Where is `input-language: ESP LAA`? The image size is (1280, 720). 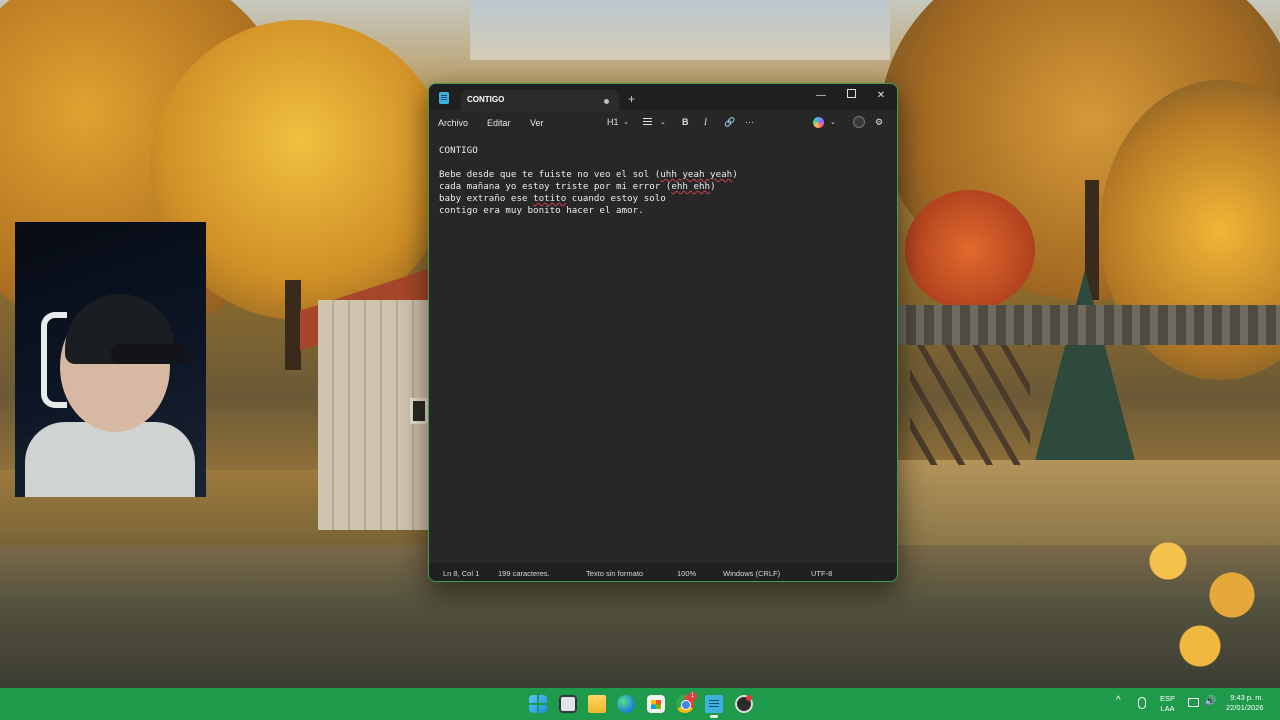 input-language: ESP LAA is located at coordinates (1167, 707).